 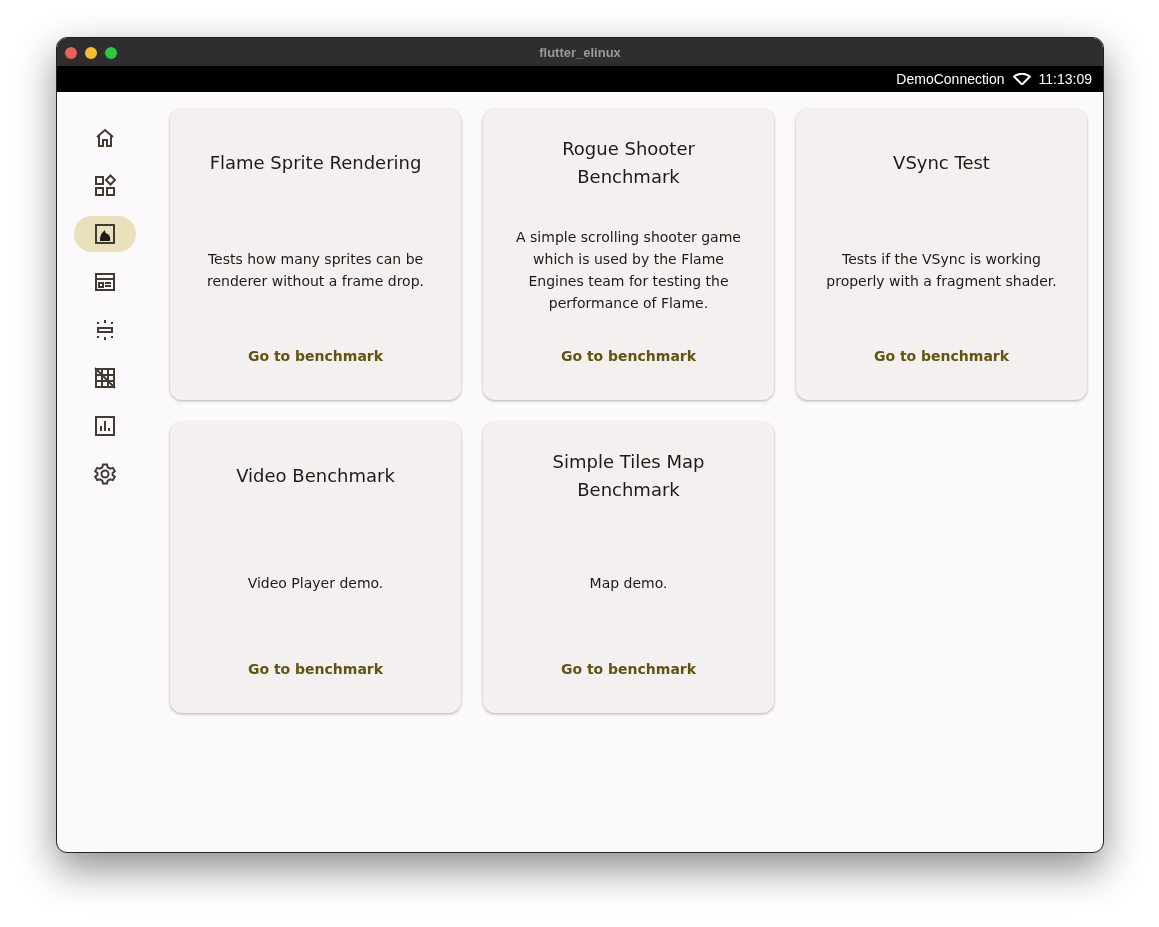 What do you see at coordinates (105, 474) in the screenshot?
I see `settings-icon` at bounding box center [105, 474].